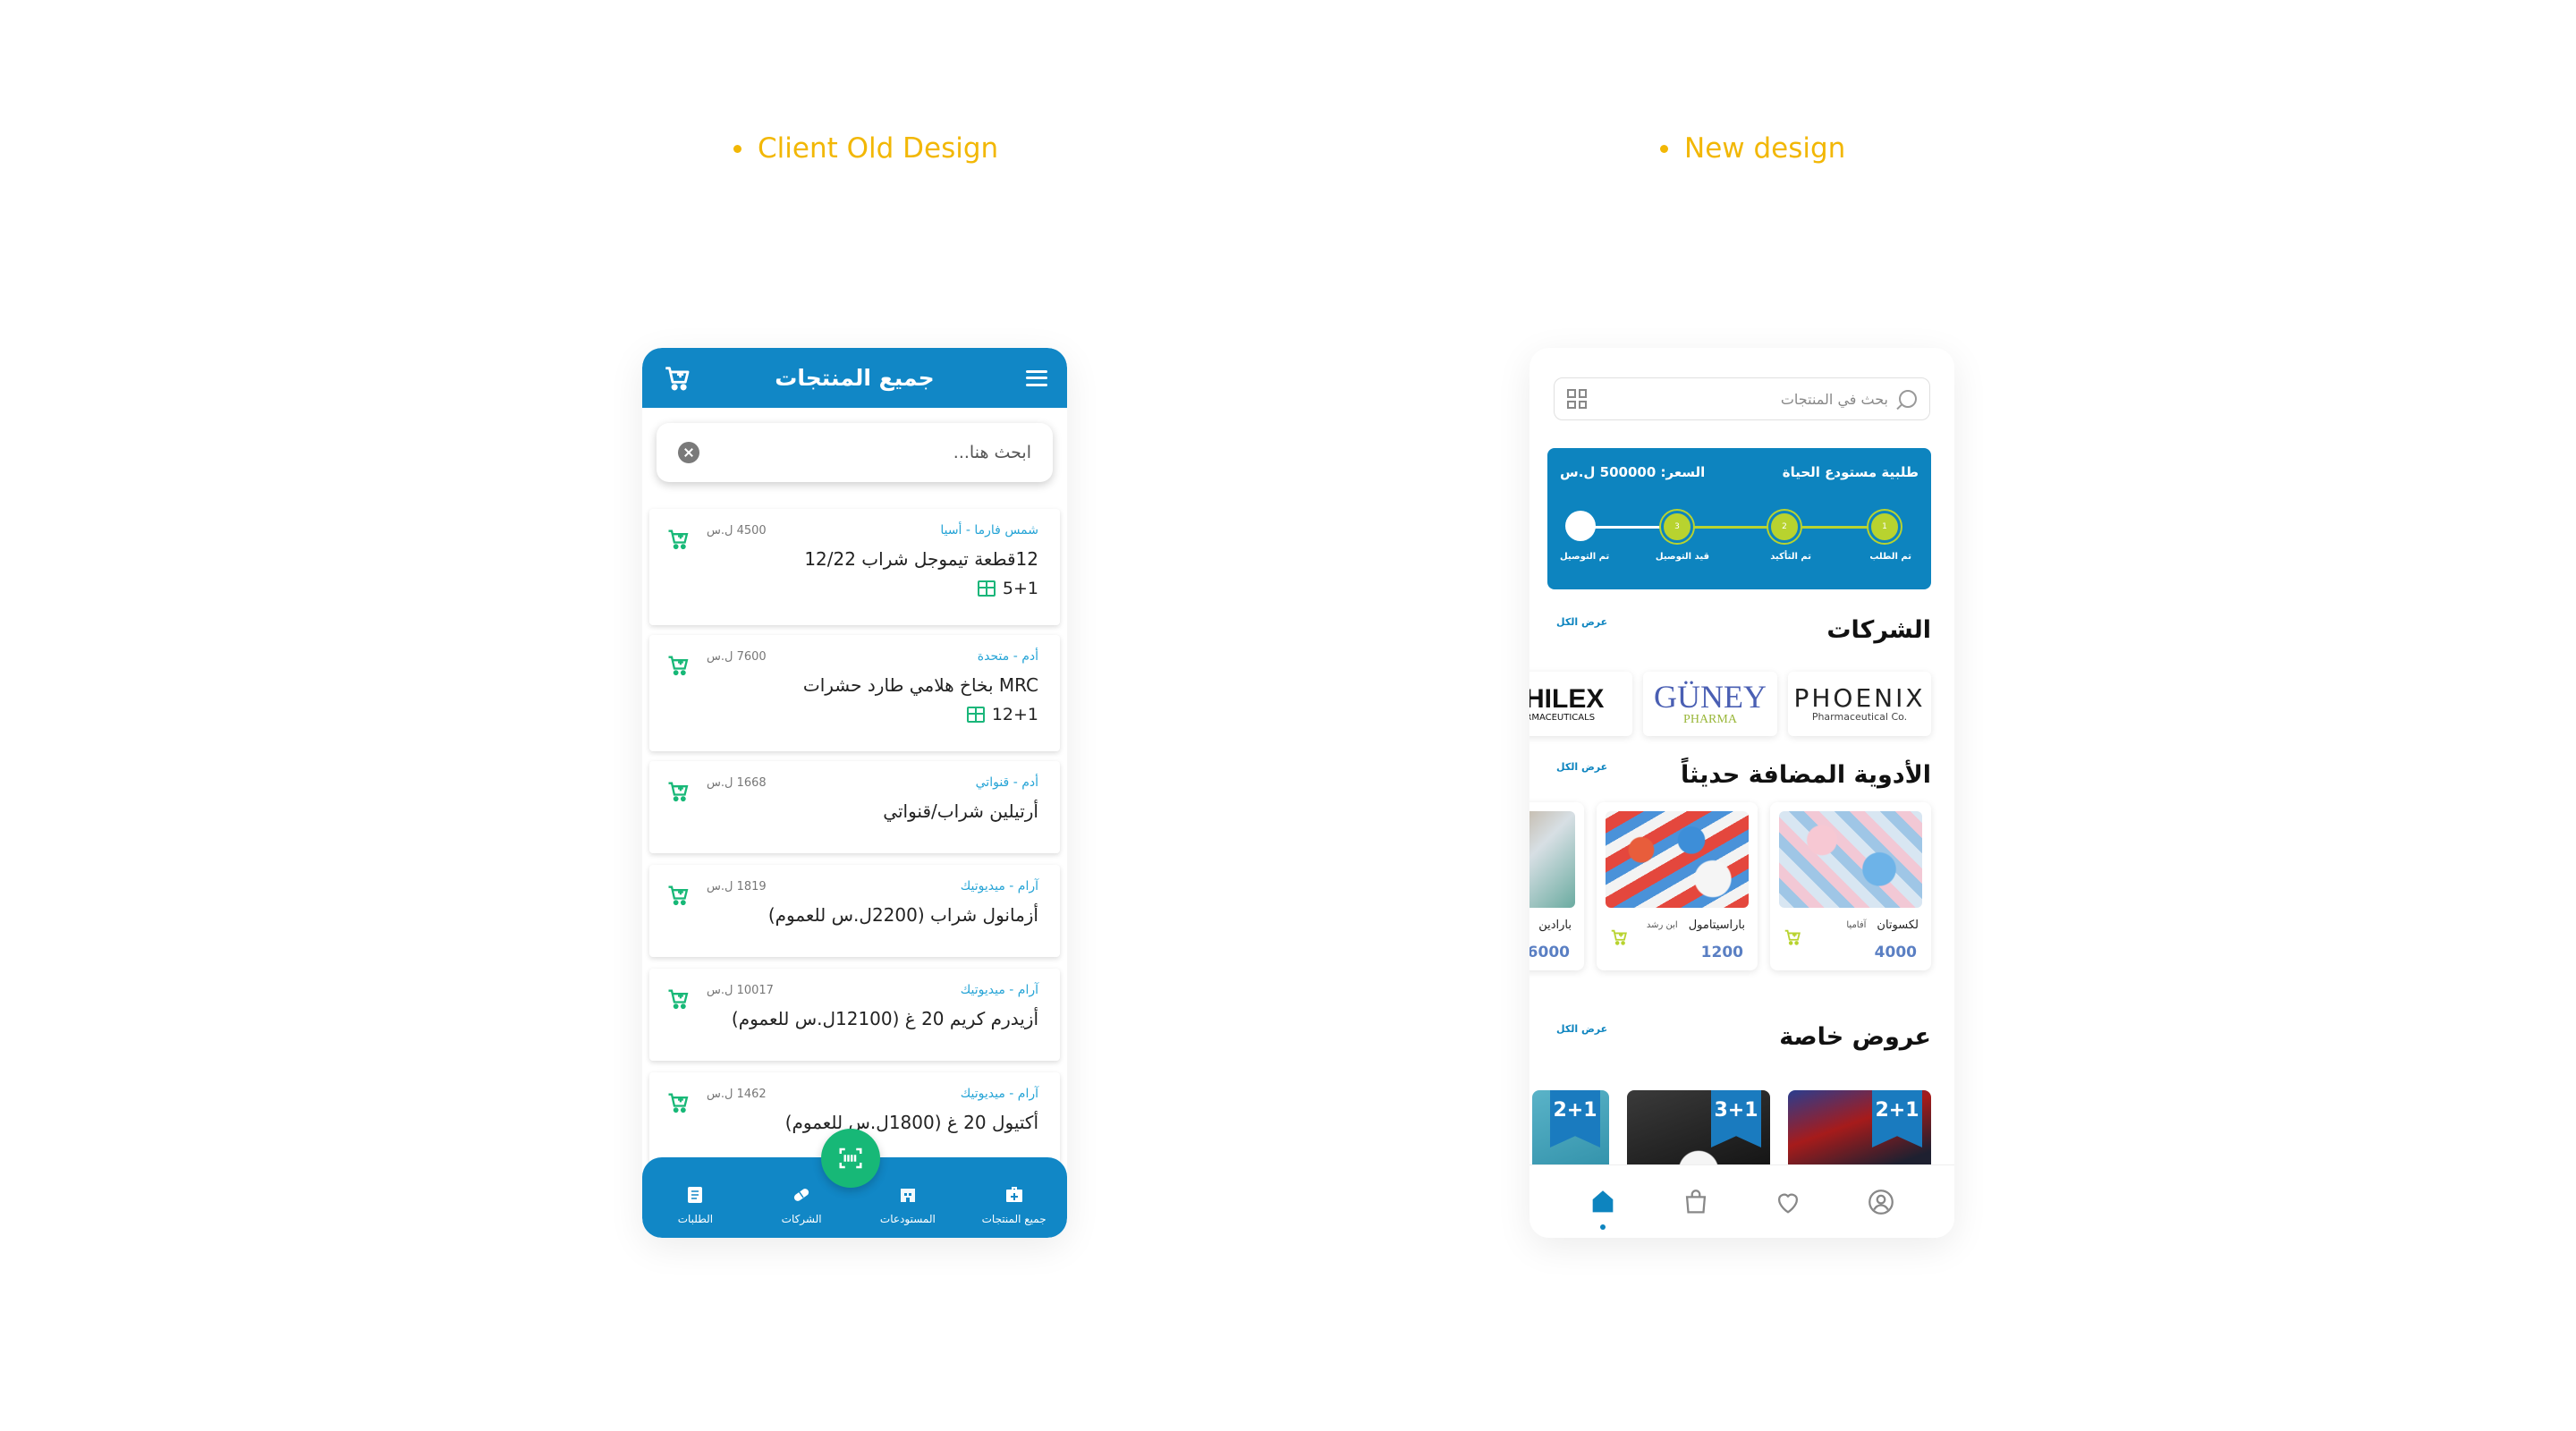  What do you see at coordinates (1585, 557) in the screenshot?
I see `step-label: تم التوصيل` at bounding box center [1585, 557].